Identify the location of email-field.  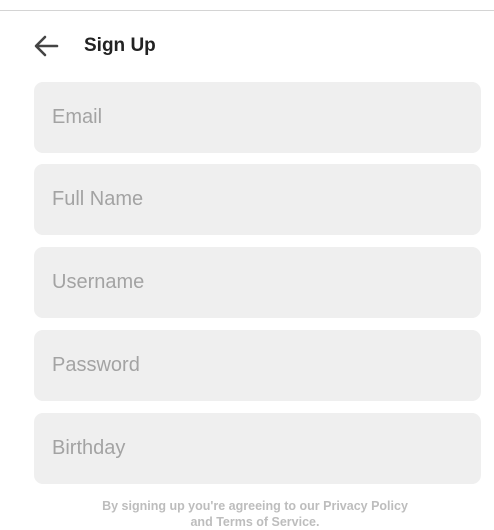
(257, 117).